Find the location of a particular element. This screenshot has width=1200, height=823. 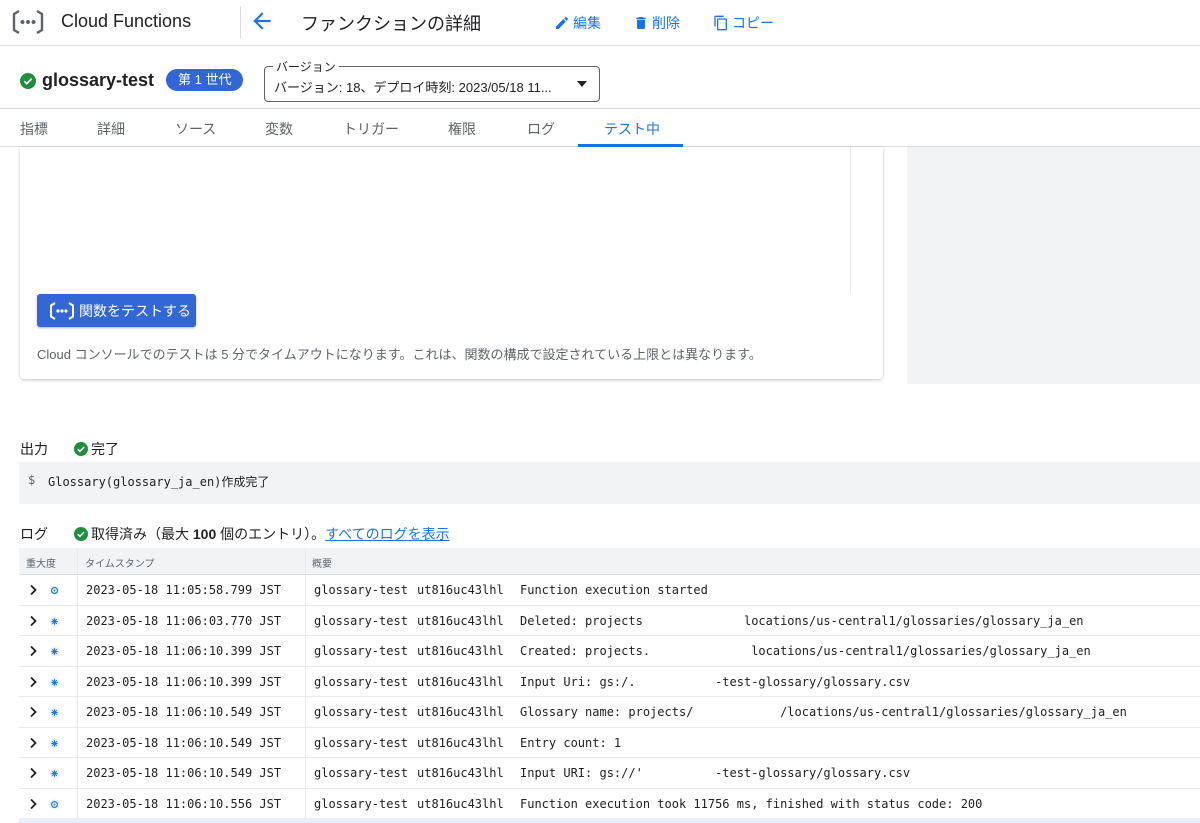

log-timestamp: 2023-05-18 11:06:10.556 JST is located at coordinates (184, 803).